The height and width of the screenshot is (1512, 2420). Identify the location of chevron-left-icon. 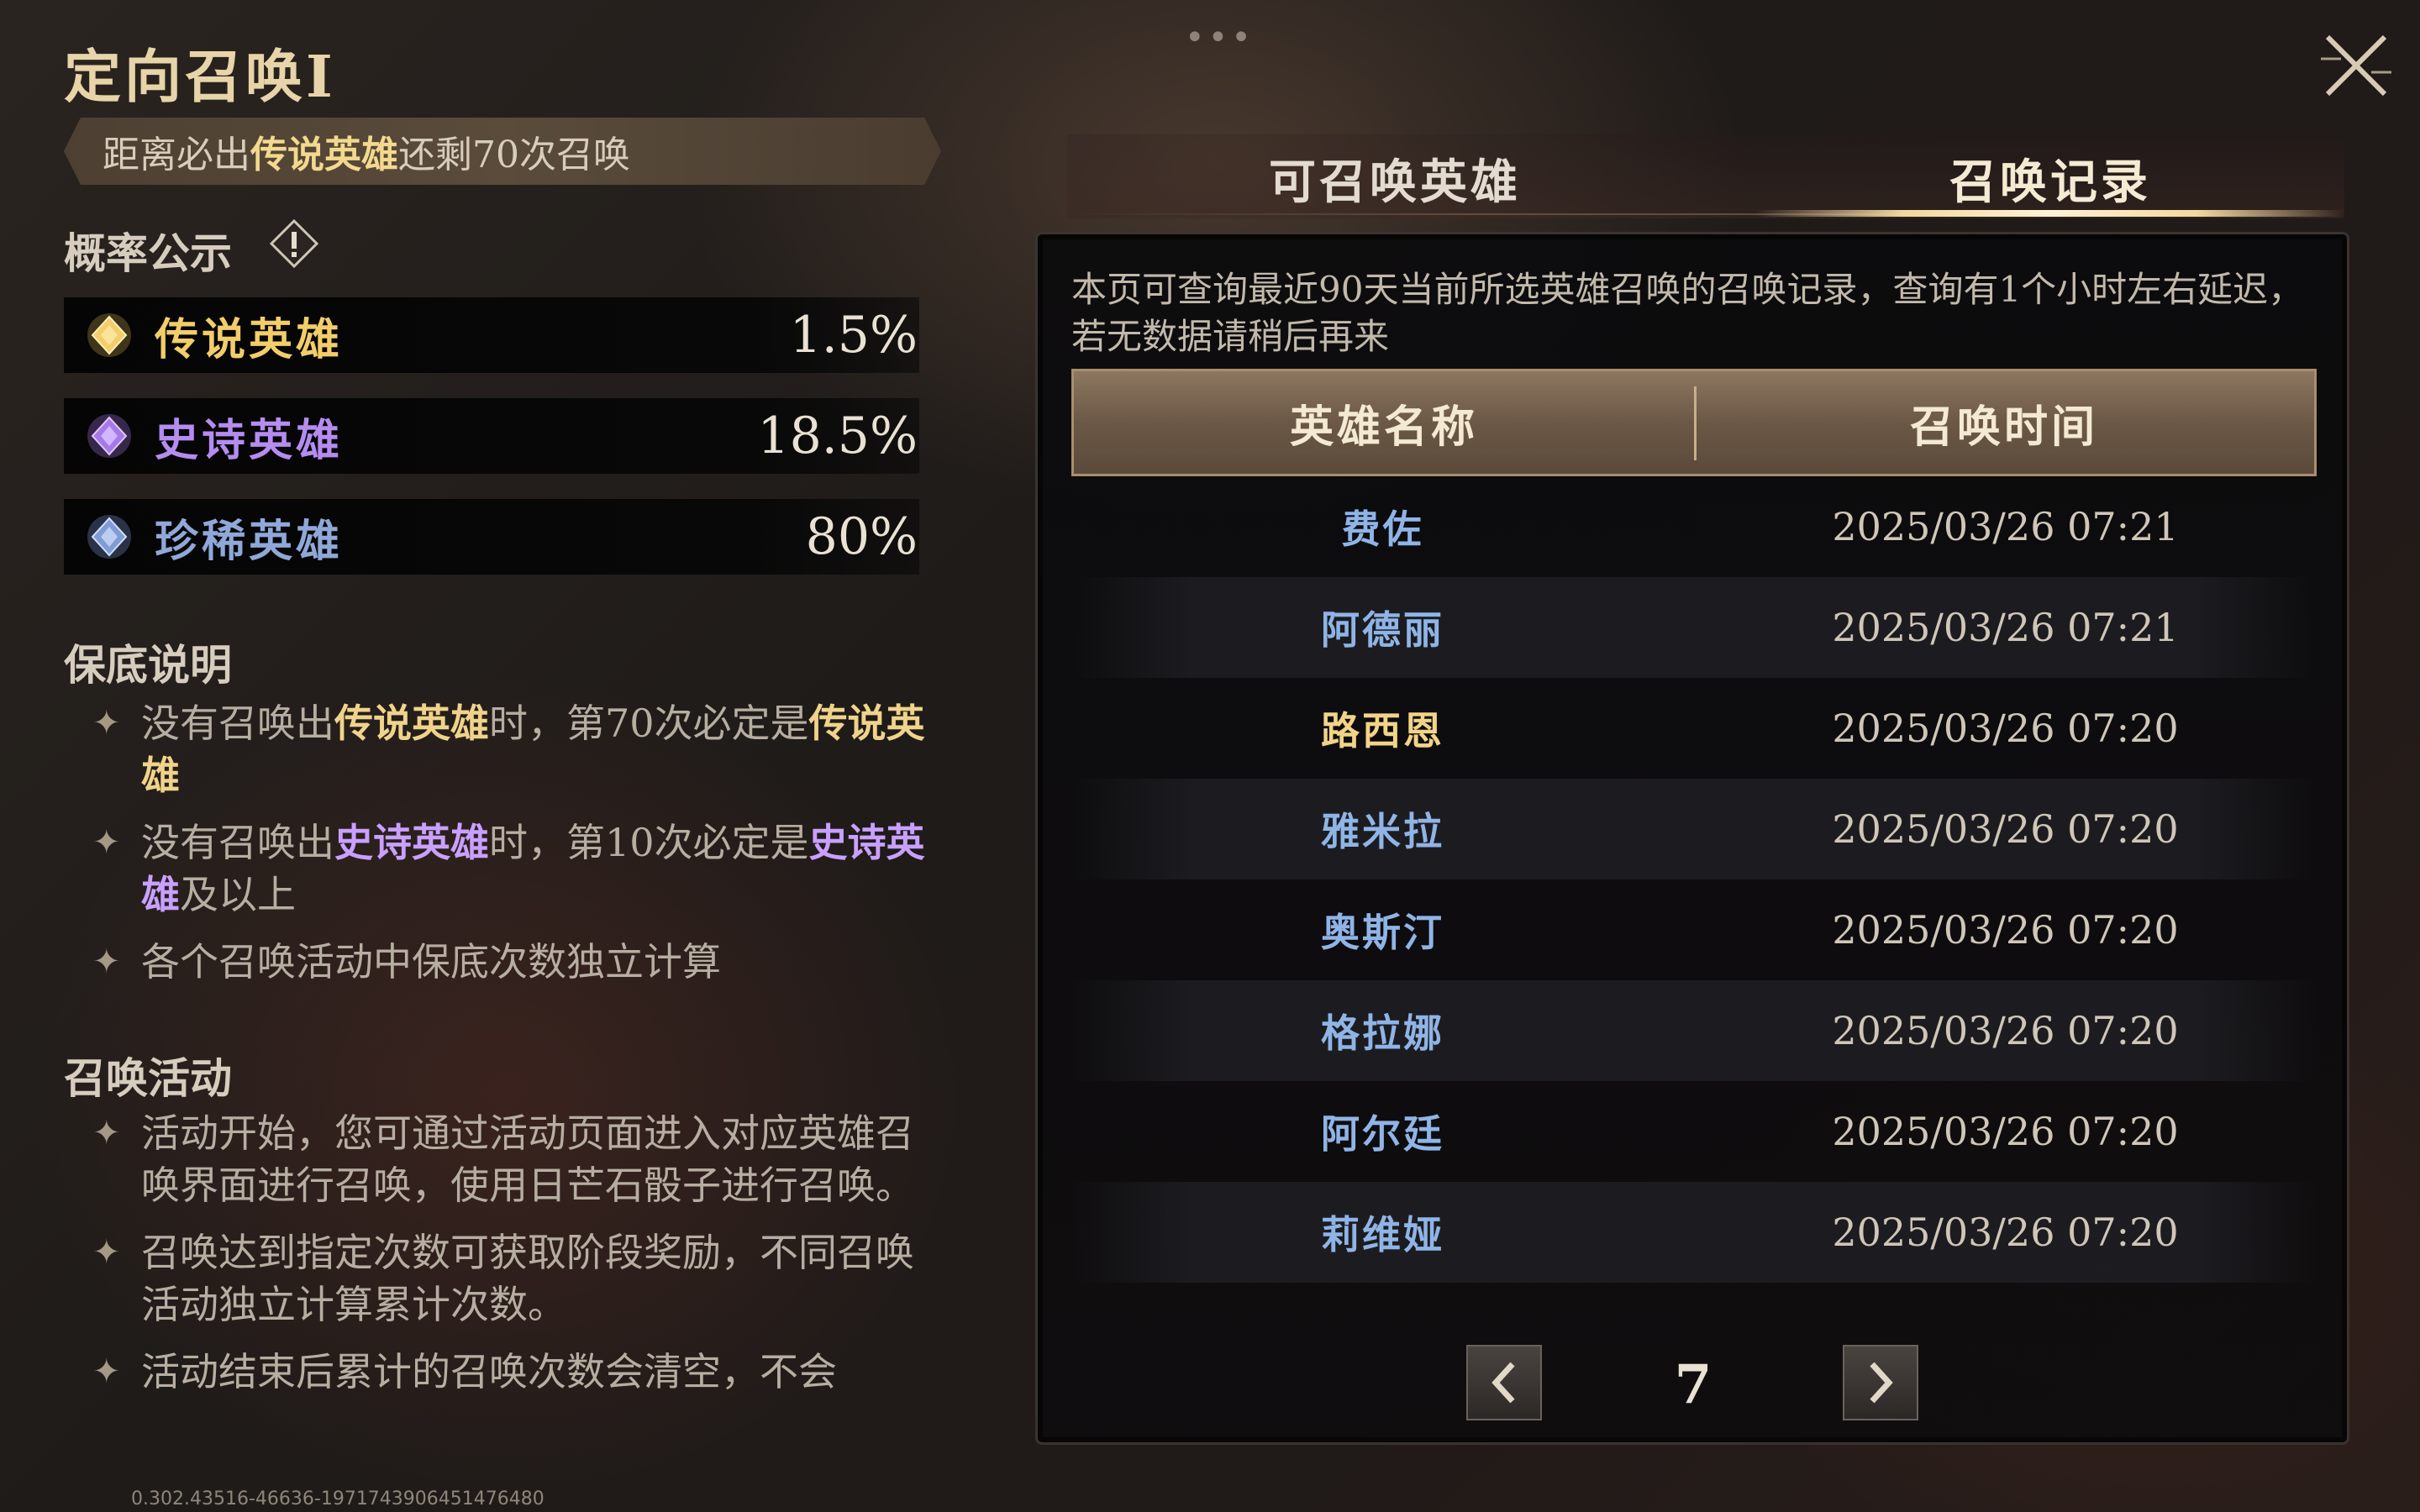
(1503, 1383).